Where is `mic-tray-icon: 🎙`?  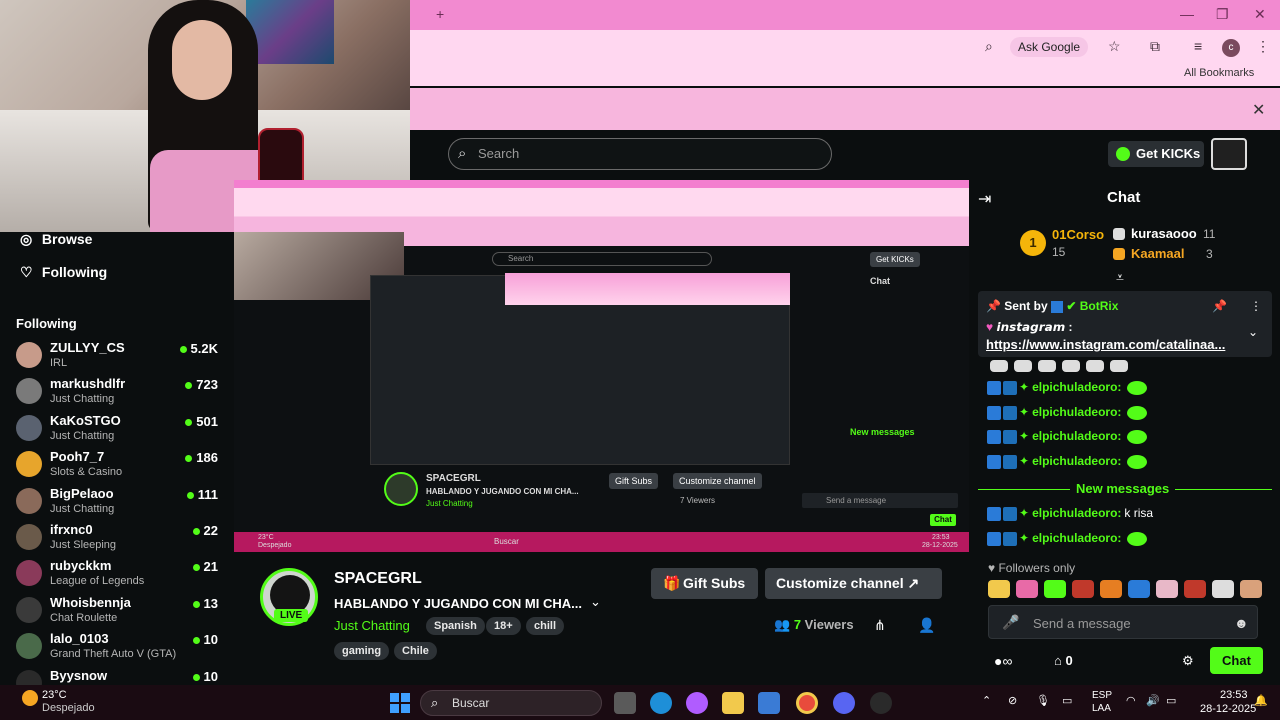 mic-tray-icon: 🎙 is located at coordinates (1043, 700).